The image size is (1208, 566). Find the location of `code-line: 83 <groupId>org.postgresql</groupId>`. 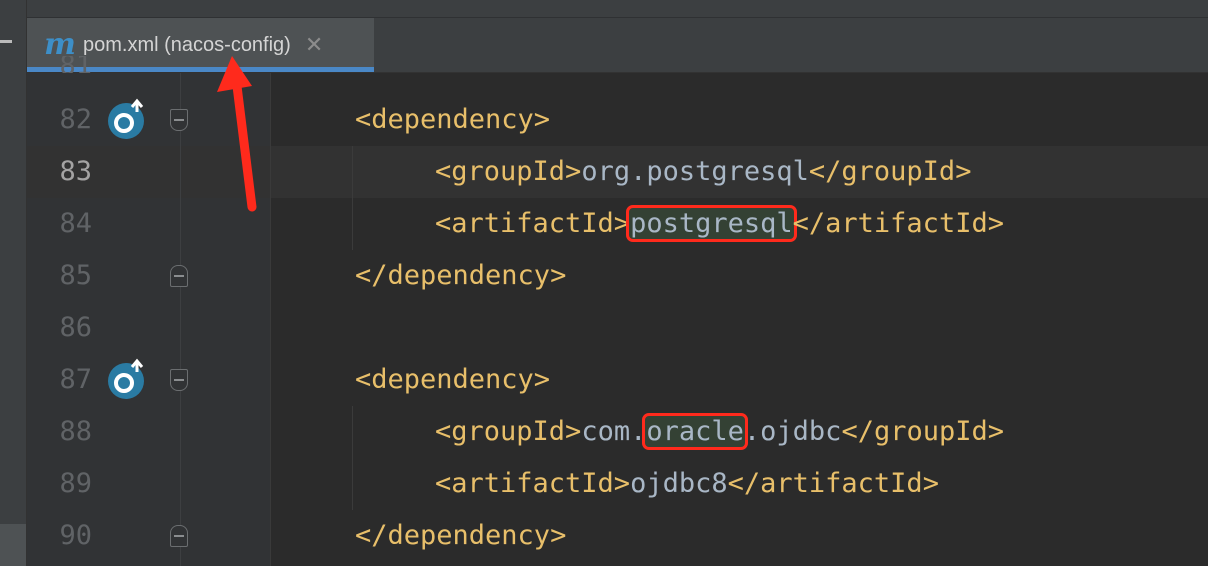

code-line: 83 <groupId>org.postgresql</groupId> is located at coordinates (604, 172).